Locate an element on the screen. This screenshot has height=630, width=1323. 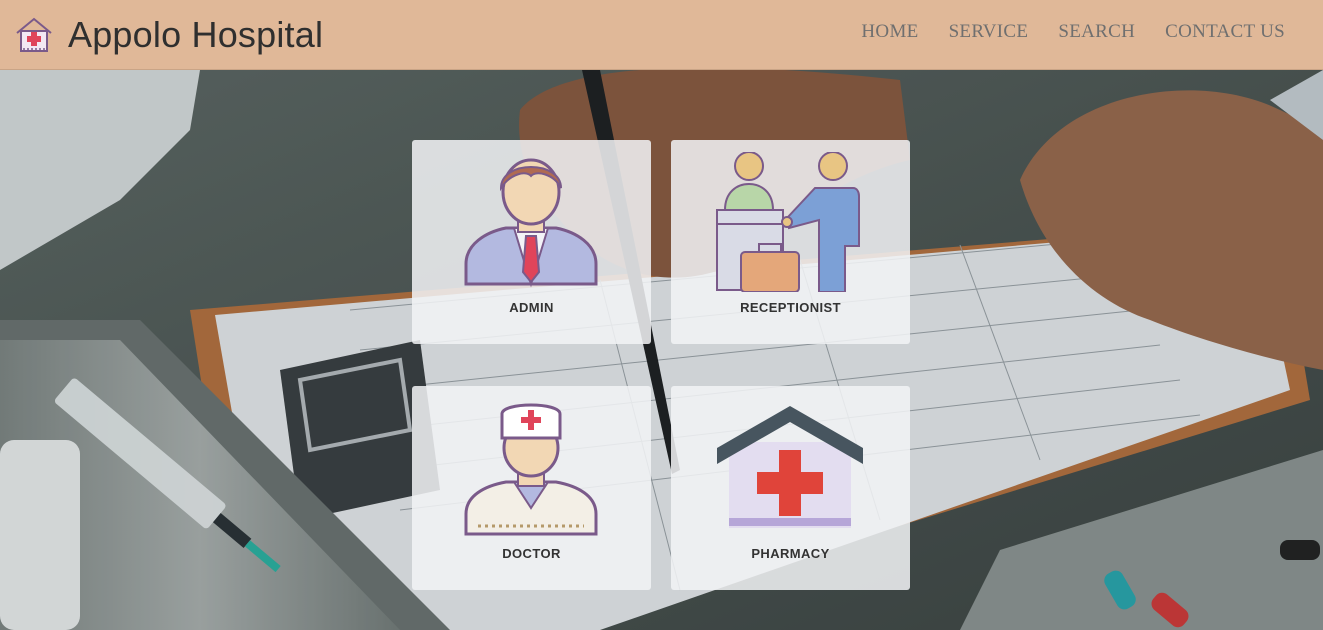
pharmacy-label: PHARMACY is located at coordinates (790, 553).